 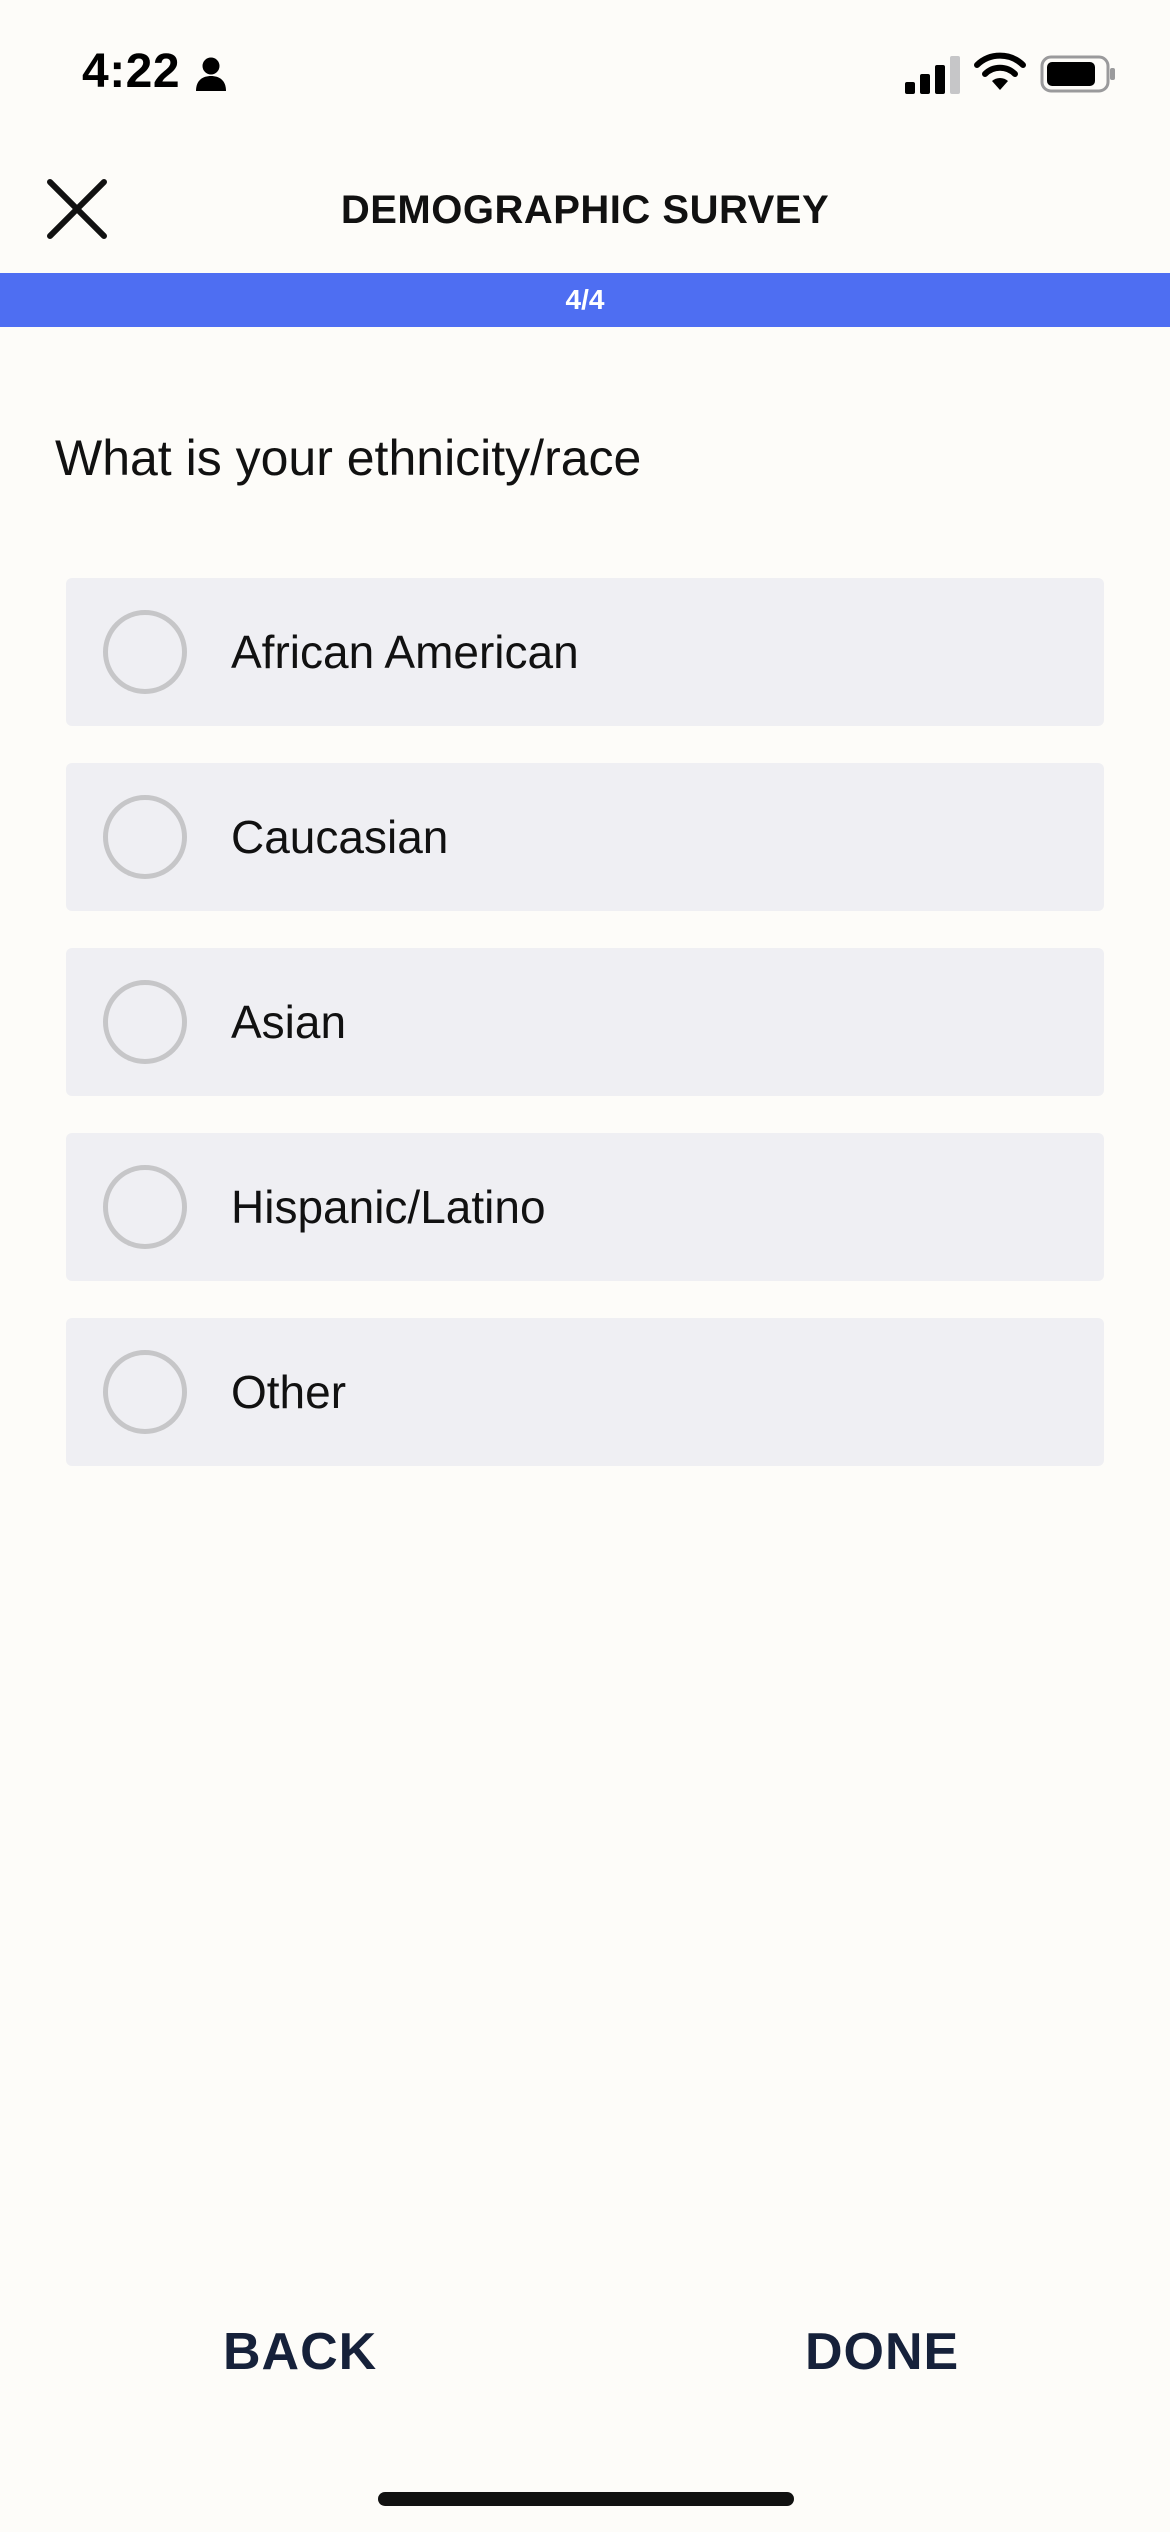 I want to click on option-label: Other, so click(x=289, y=1392).